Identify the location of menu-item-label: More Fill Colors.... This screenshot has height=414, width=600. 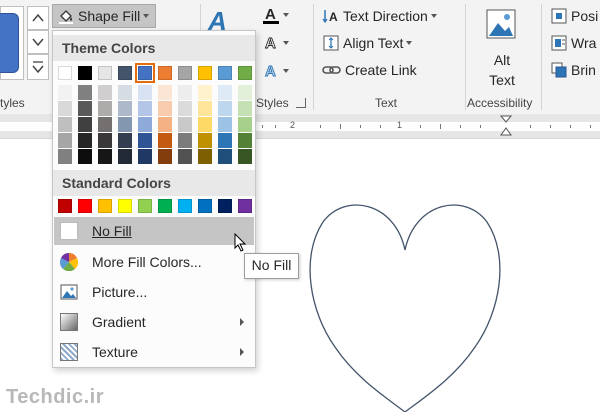
(147, 262).